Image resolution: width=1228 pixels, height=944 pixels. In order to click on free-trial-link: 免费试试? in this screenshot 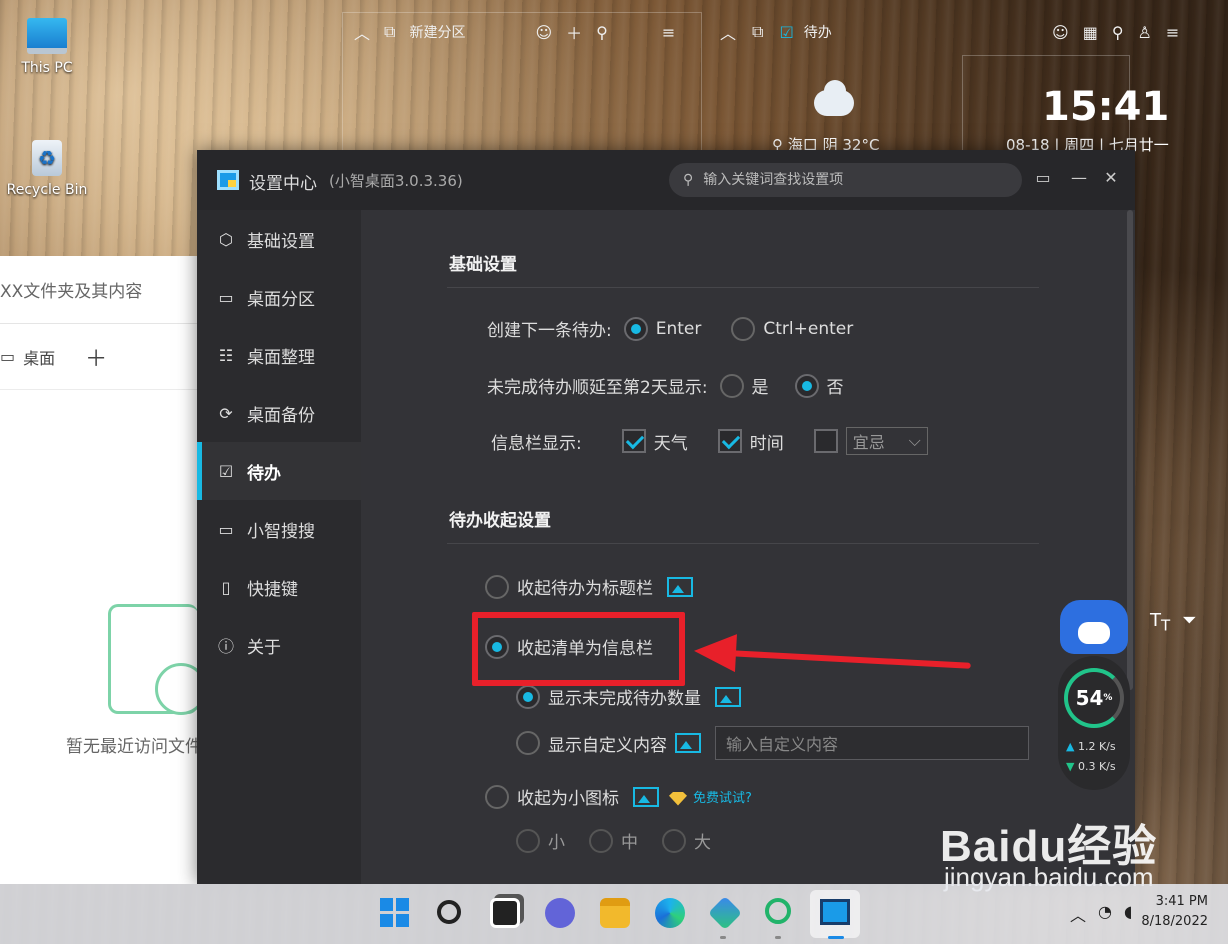, I will do `click(710, 796)`.